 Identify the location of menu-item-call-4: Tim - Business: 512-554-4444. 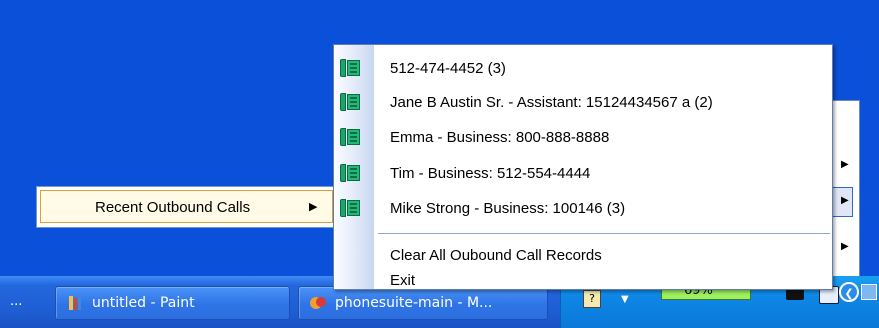
(583, 174).